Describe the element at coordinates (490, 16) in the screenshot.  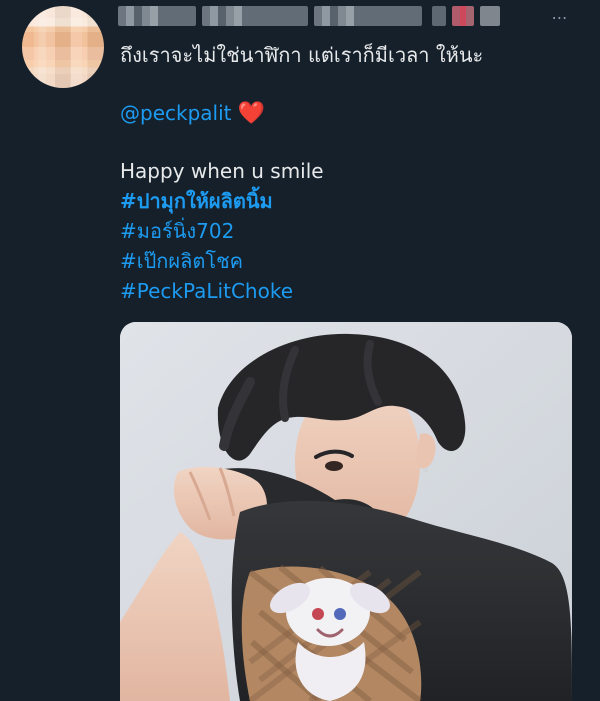
I see `blurred-timestamp` at that location.